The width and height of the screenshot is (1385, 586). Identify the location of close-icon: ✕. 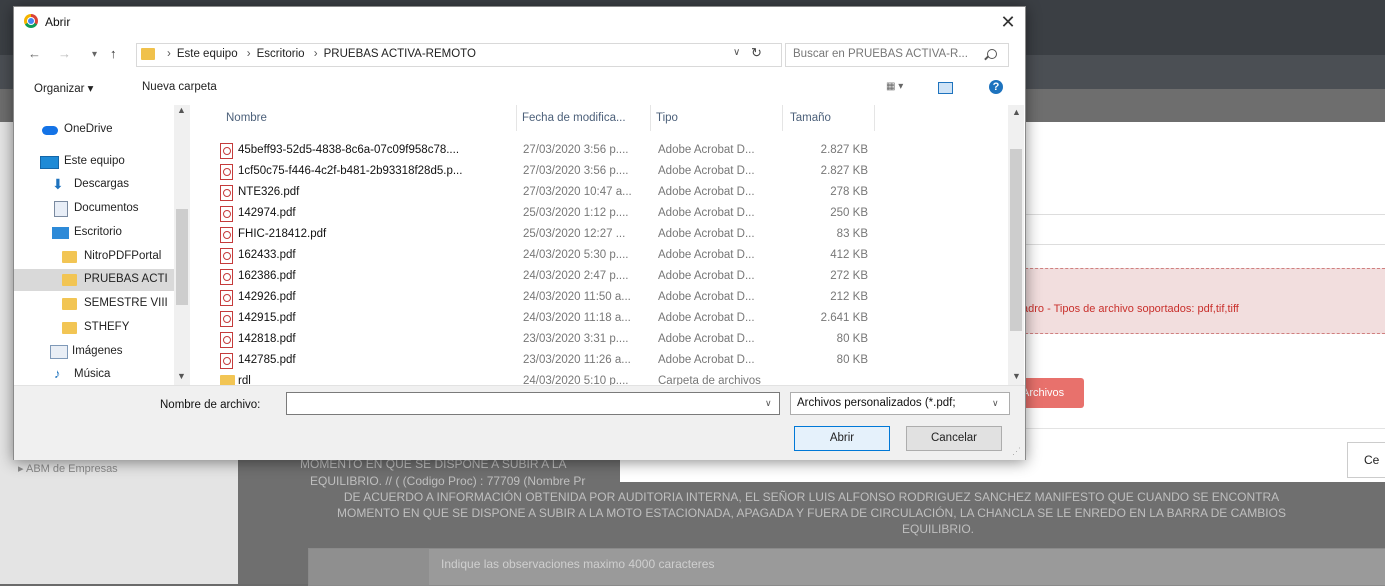
(1008, 22).